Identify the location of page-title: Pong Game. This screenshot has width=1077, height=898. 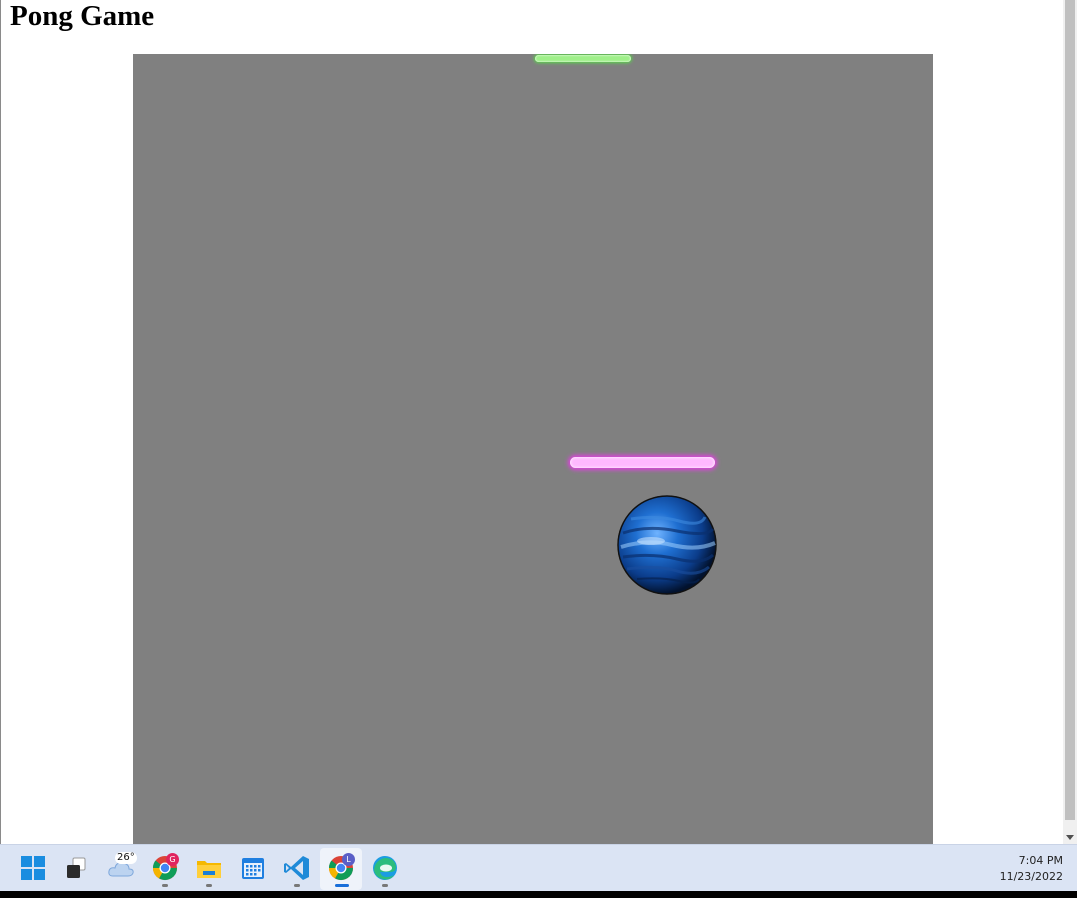
(82, 16).